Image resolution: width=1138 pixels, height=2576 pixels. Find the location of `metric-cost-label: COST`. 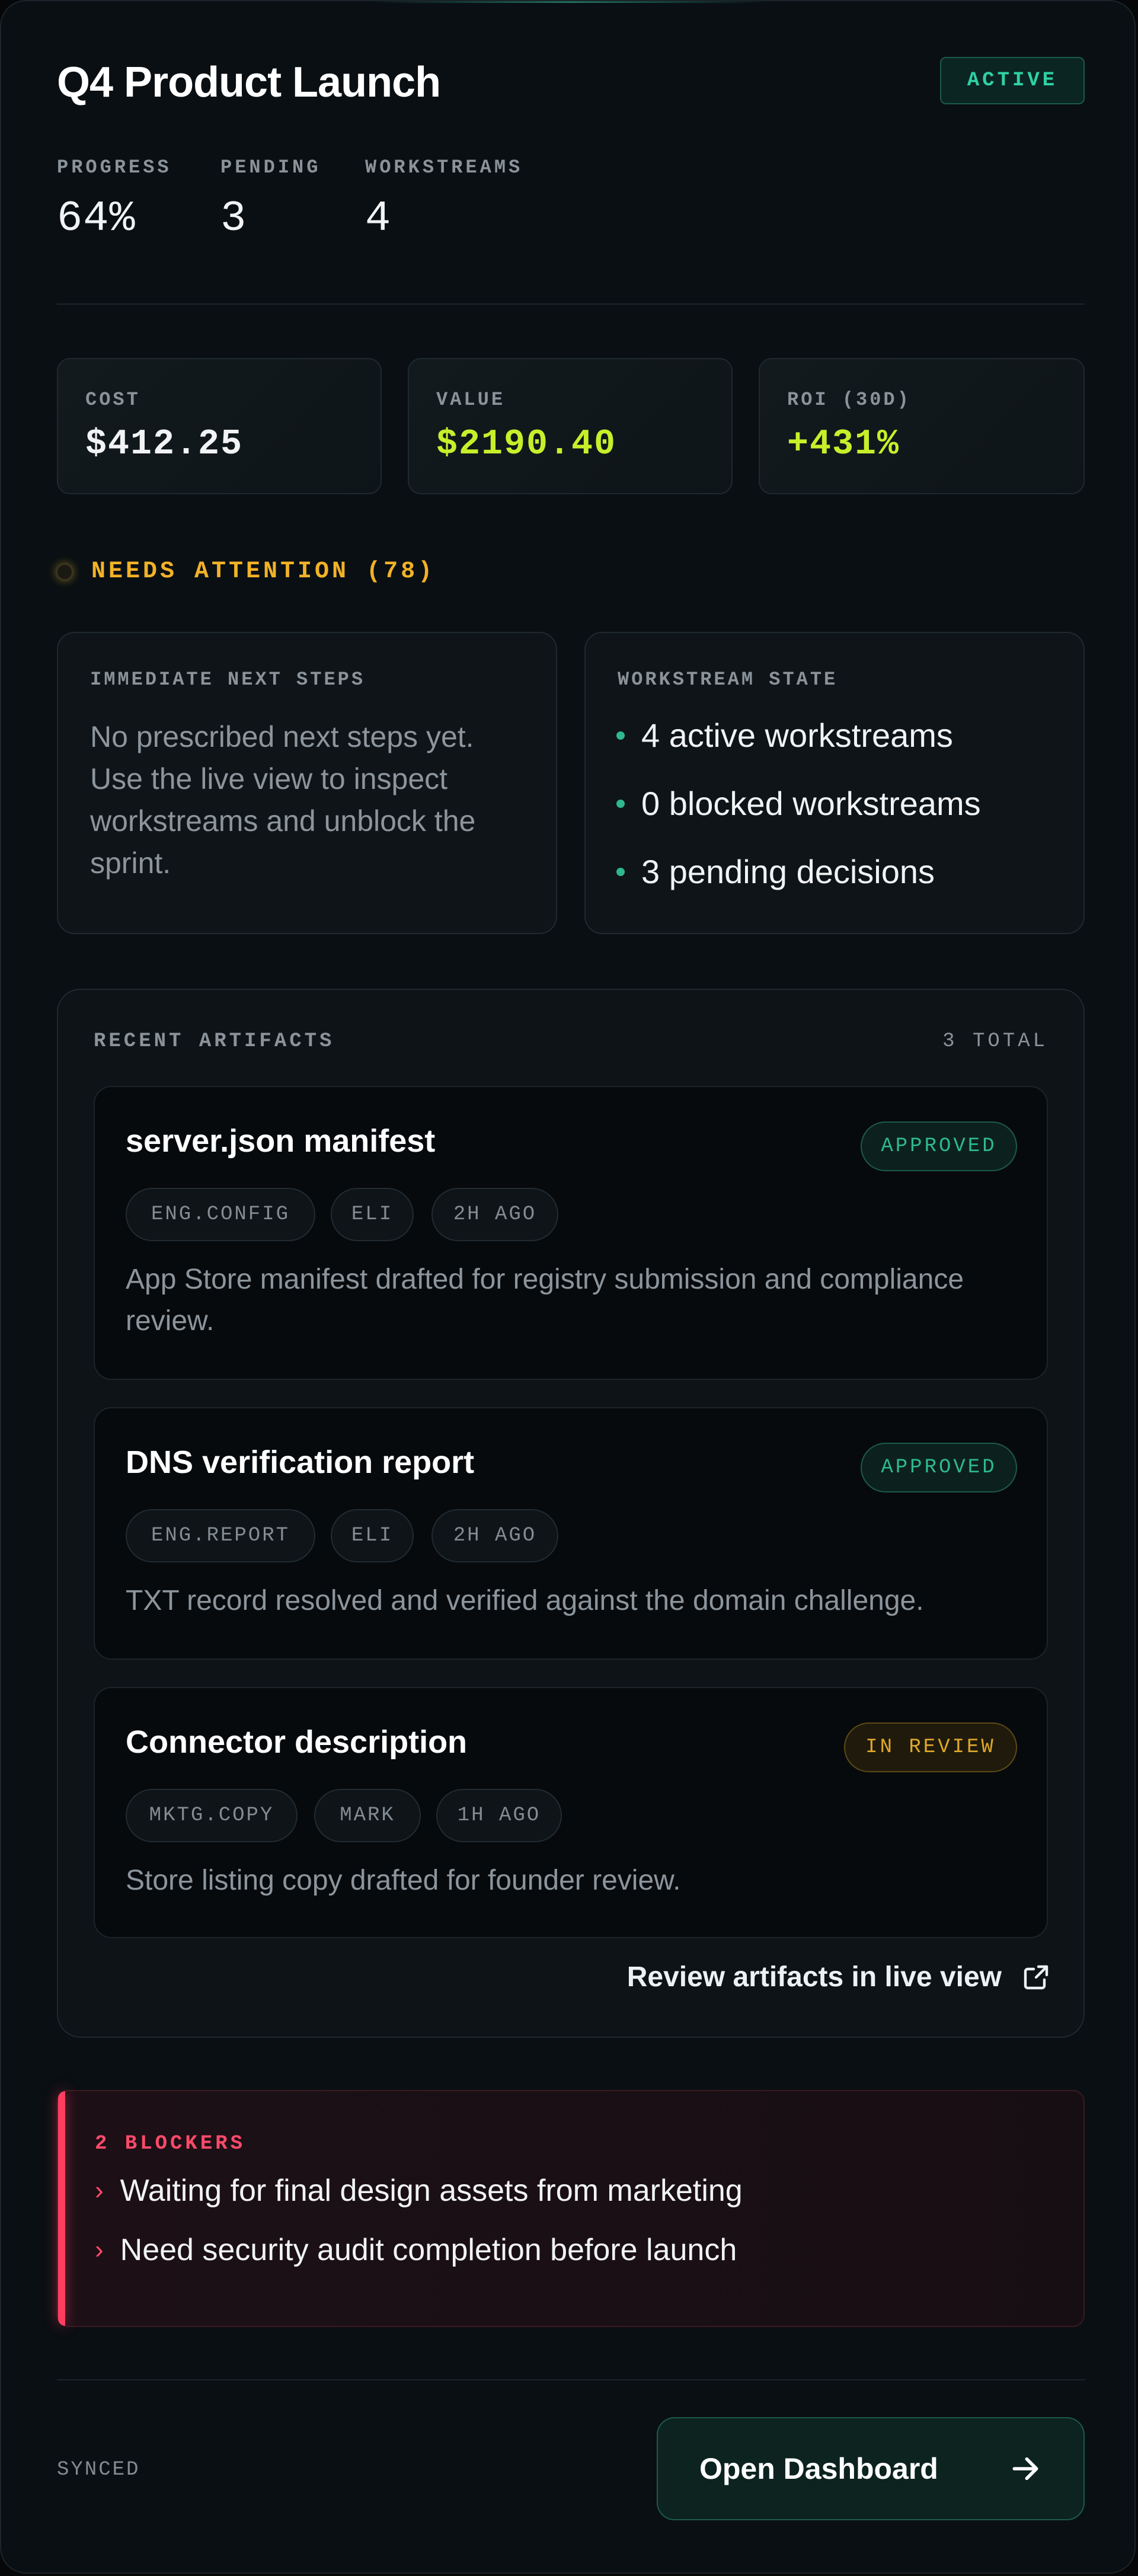

metric-cost-label: COST is located at coordinates (112, 400).